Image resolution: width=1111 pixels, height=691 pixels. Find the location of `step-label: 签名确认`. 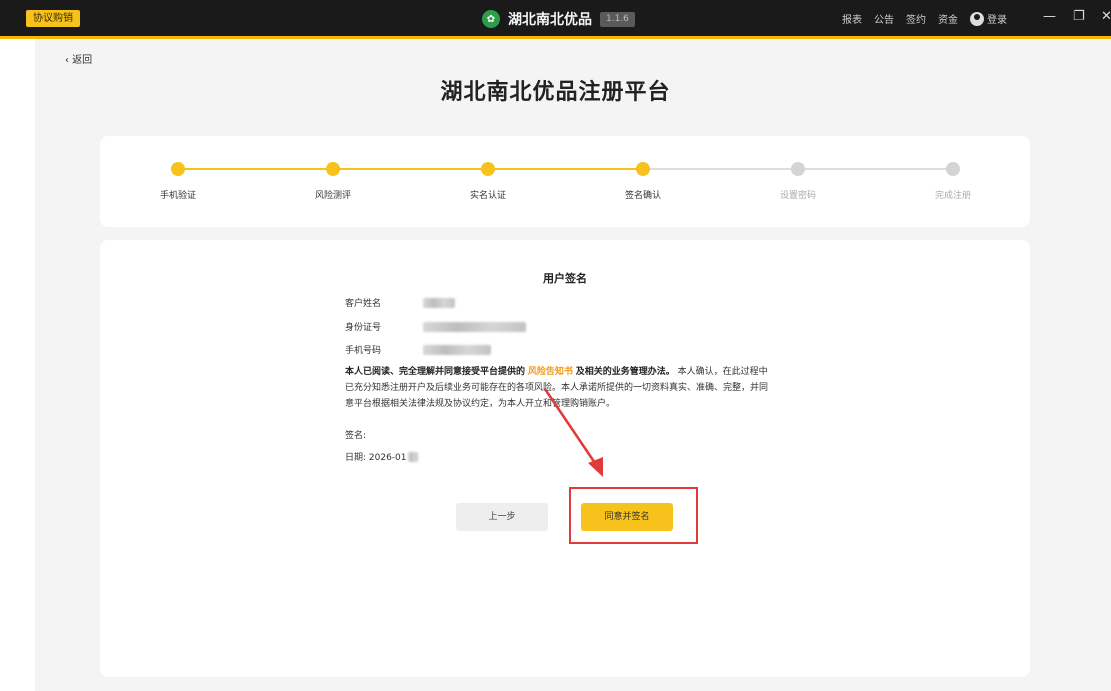

step-label: 签名确认 is located at coordinates (642, 196).